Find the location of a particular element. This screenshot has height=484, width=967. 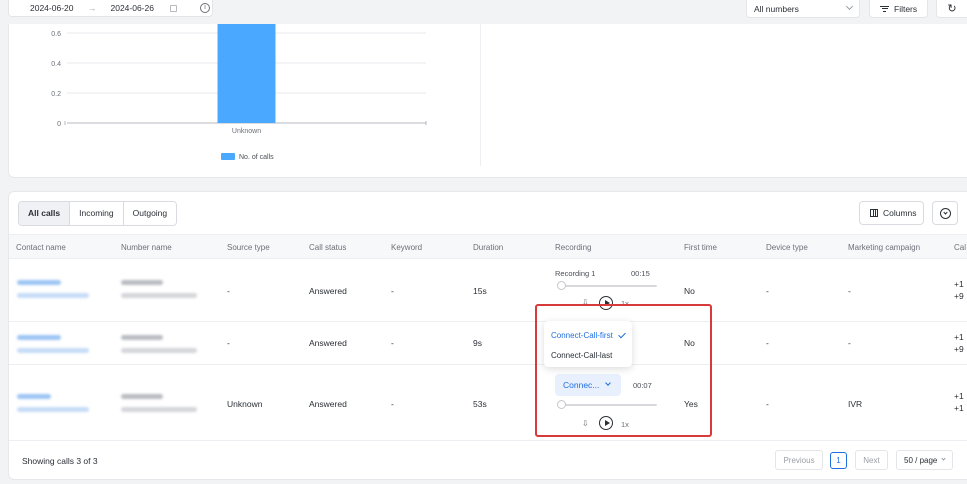

tab-incoming: Incoming is located at coordinates (97, 213).